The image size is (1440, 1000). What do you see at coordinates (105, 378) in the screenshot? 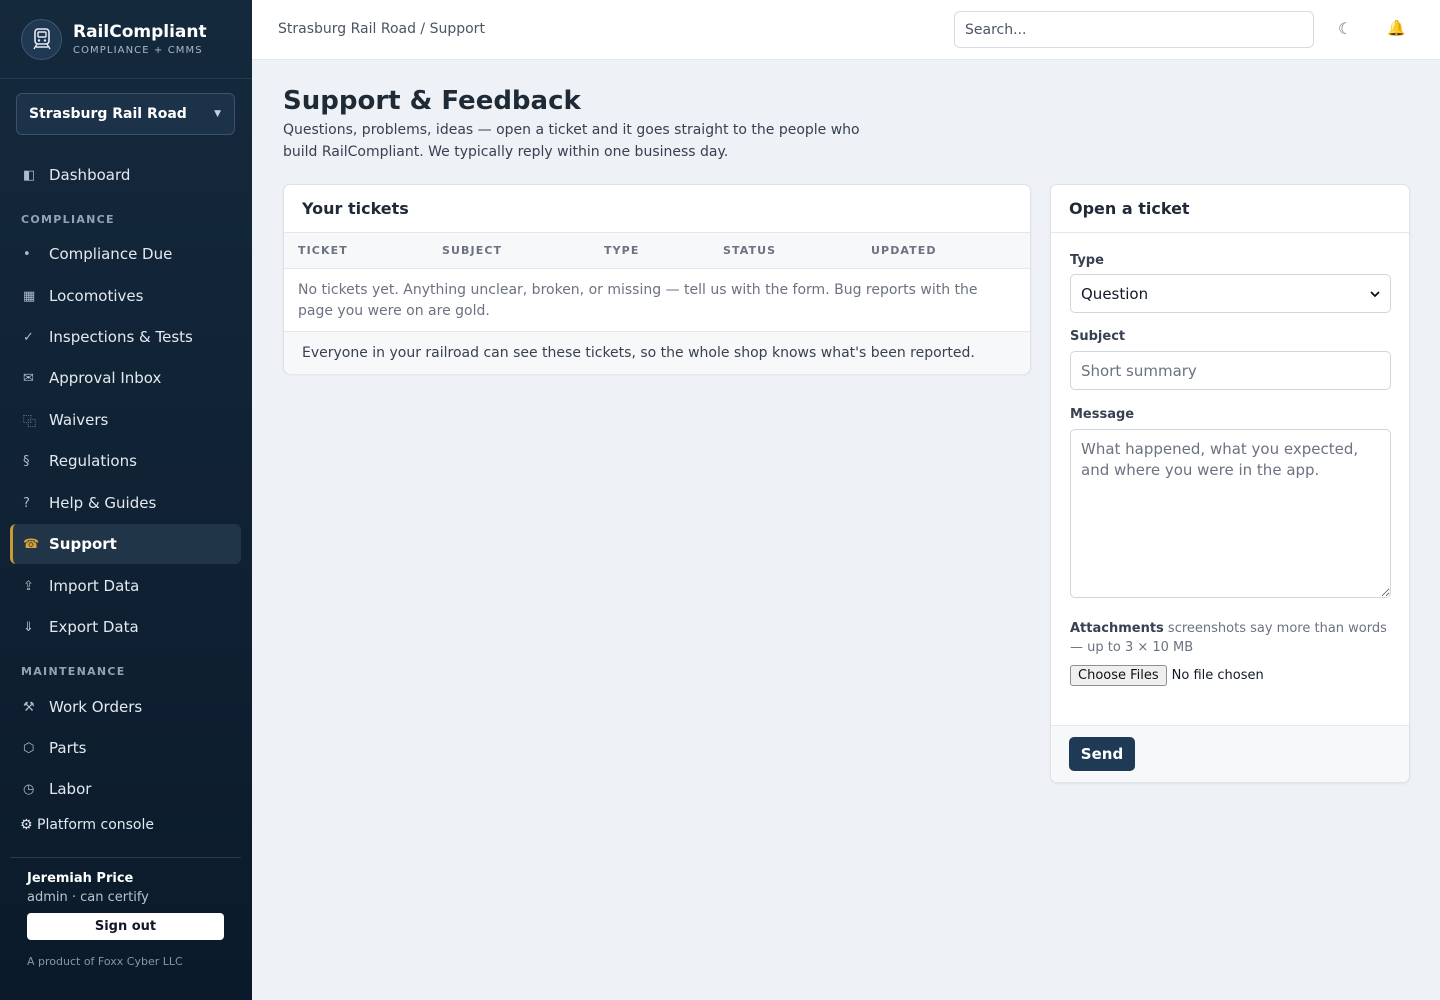
I see `sidebar-item-label: Approval Inbox` at bounding box center [105, 378].